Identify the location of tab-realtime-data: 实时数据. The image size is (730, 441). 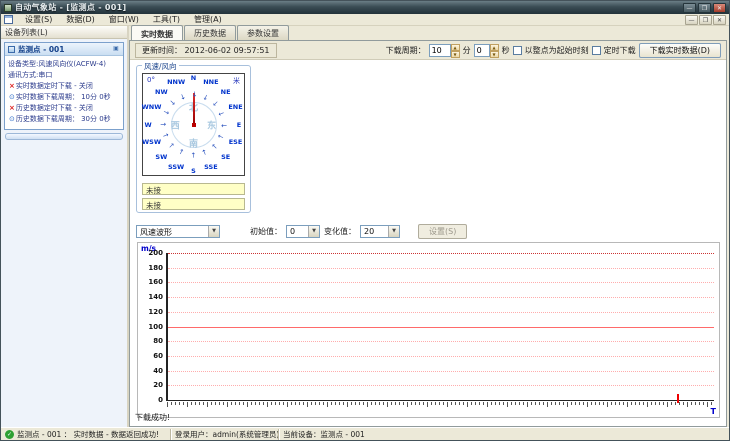
(157, 33).